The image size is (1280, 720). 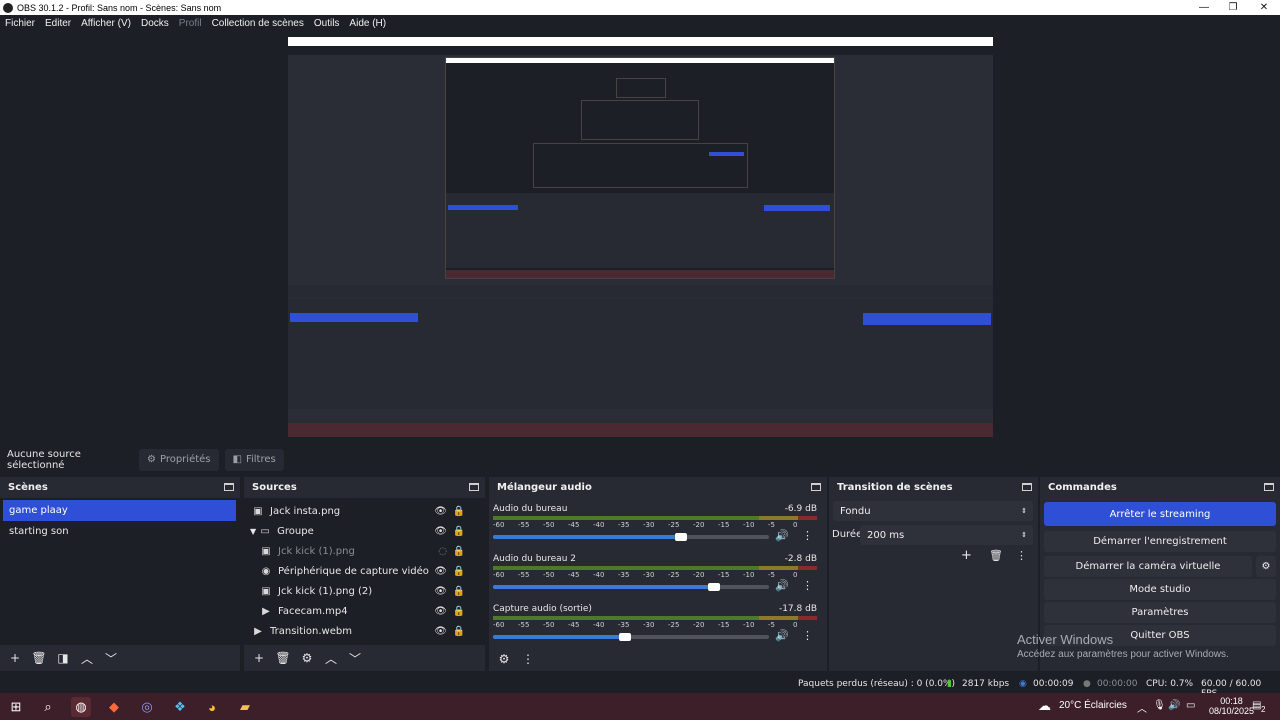 What do you see at coordinates (179, 459) in the screenshot?
I see `properties-button: ⚙ Propriétés` at bounding box center [179, 459].